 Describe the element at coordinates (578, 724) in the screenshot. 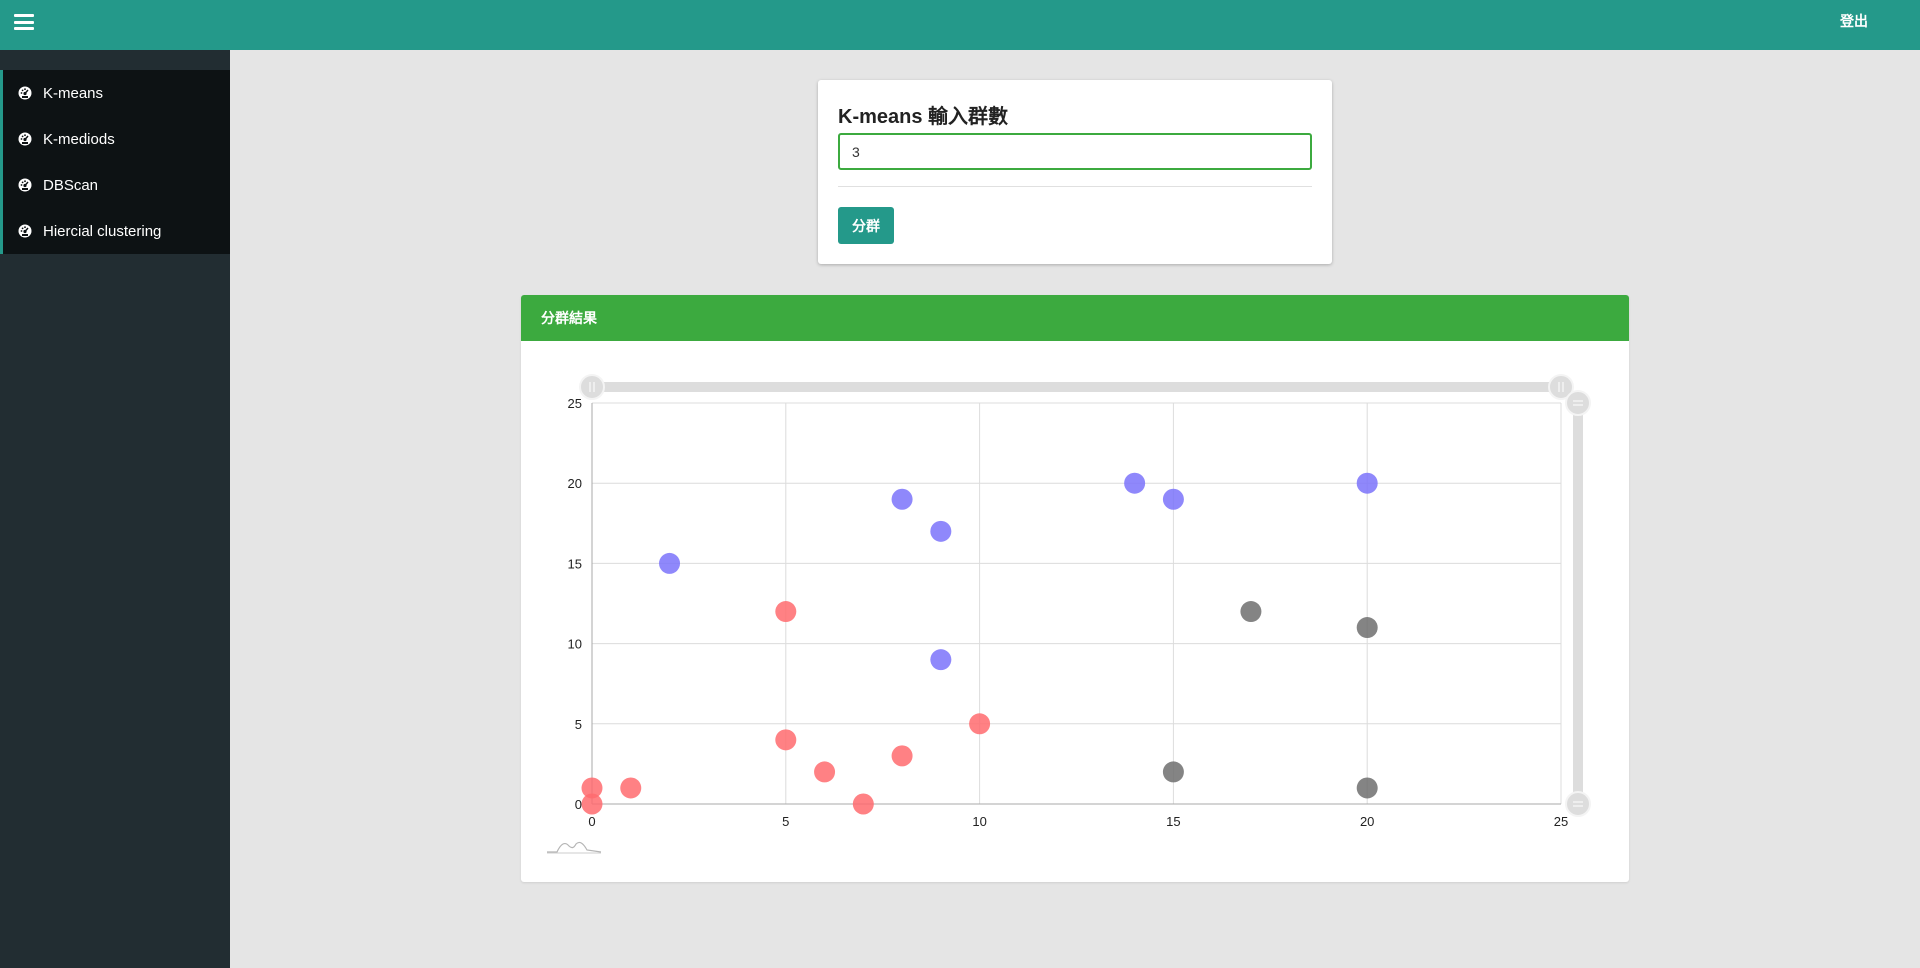

I see `y-tick-label: 5` at that location.